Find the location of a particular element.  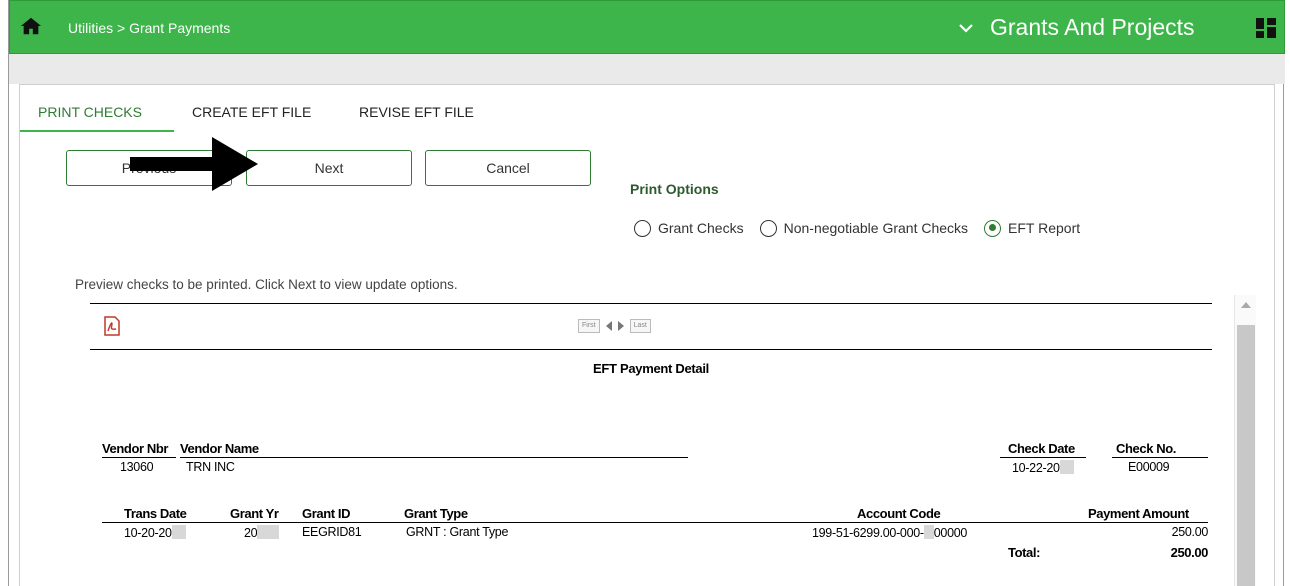

grant-yr-text: 20 is located at coordinates (251, 533).